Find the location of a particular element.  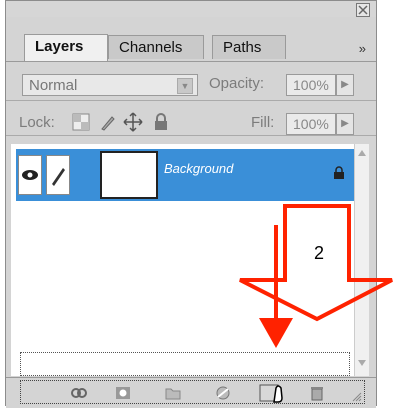

annotation-number: 2 is located at coordinates (319, 253).